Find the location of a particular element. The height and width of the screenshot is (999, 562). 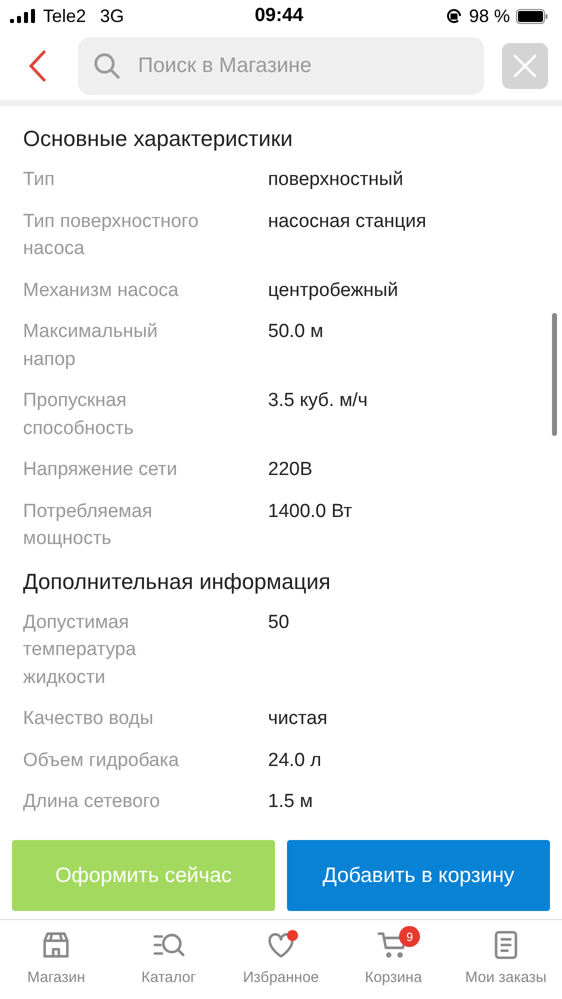

tab-bar-item: Мои заказы is located at coordinates (506, 959).